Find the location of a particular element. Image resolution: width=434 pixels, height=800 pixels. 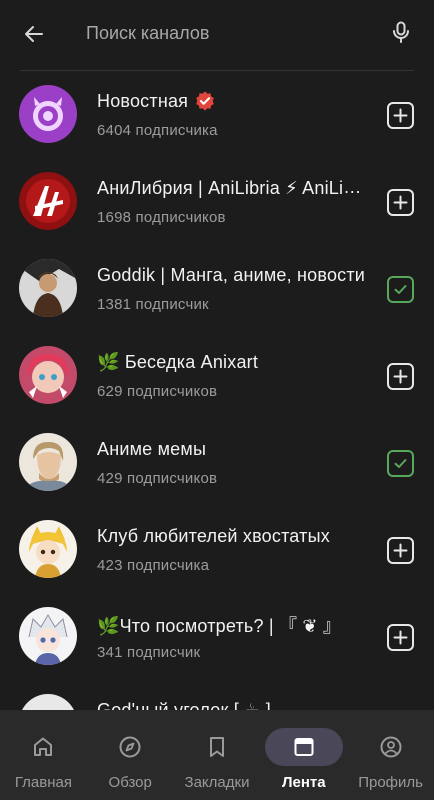

channel-row: Аниме мемы 429 подписчиков is located at coordinates (217, 463).